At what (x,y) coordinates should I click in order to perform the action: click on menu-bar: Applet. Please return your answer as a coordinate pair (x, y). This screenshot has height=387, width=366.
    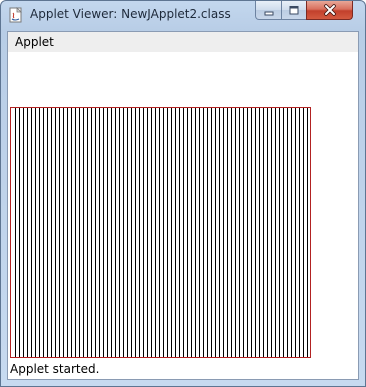
    Looking at the image, I should click on (183, 42).